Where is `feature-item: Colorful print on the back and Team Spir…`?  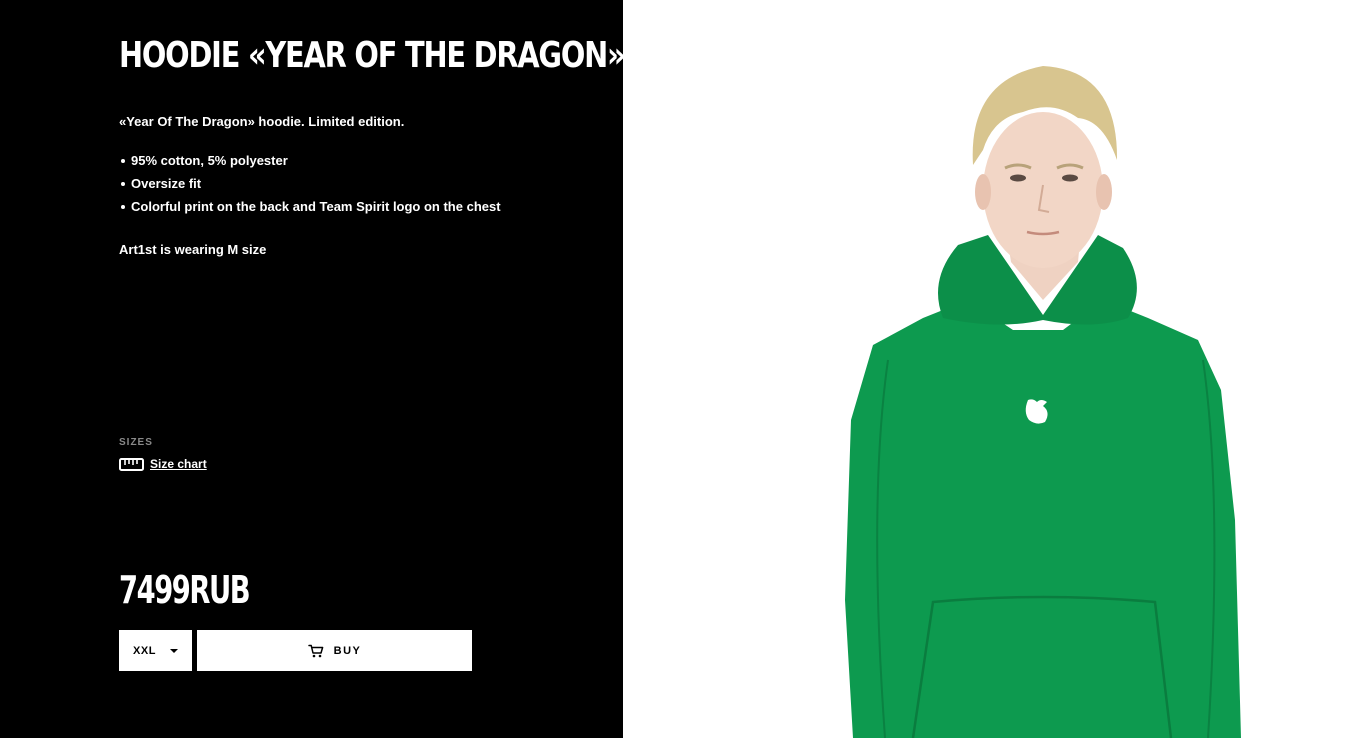
feature-item: Colorful print on the back and Team Spir… is located at coordinates (310, 206).